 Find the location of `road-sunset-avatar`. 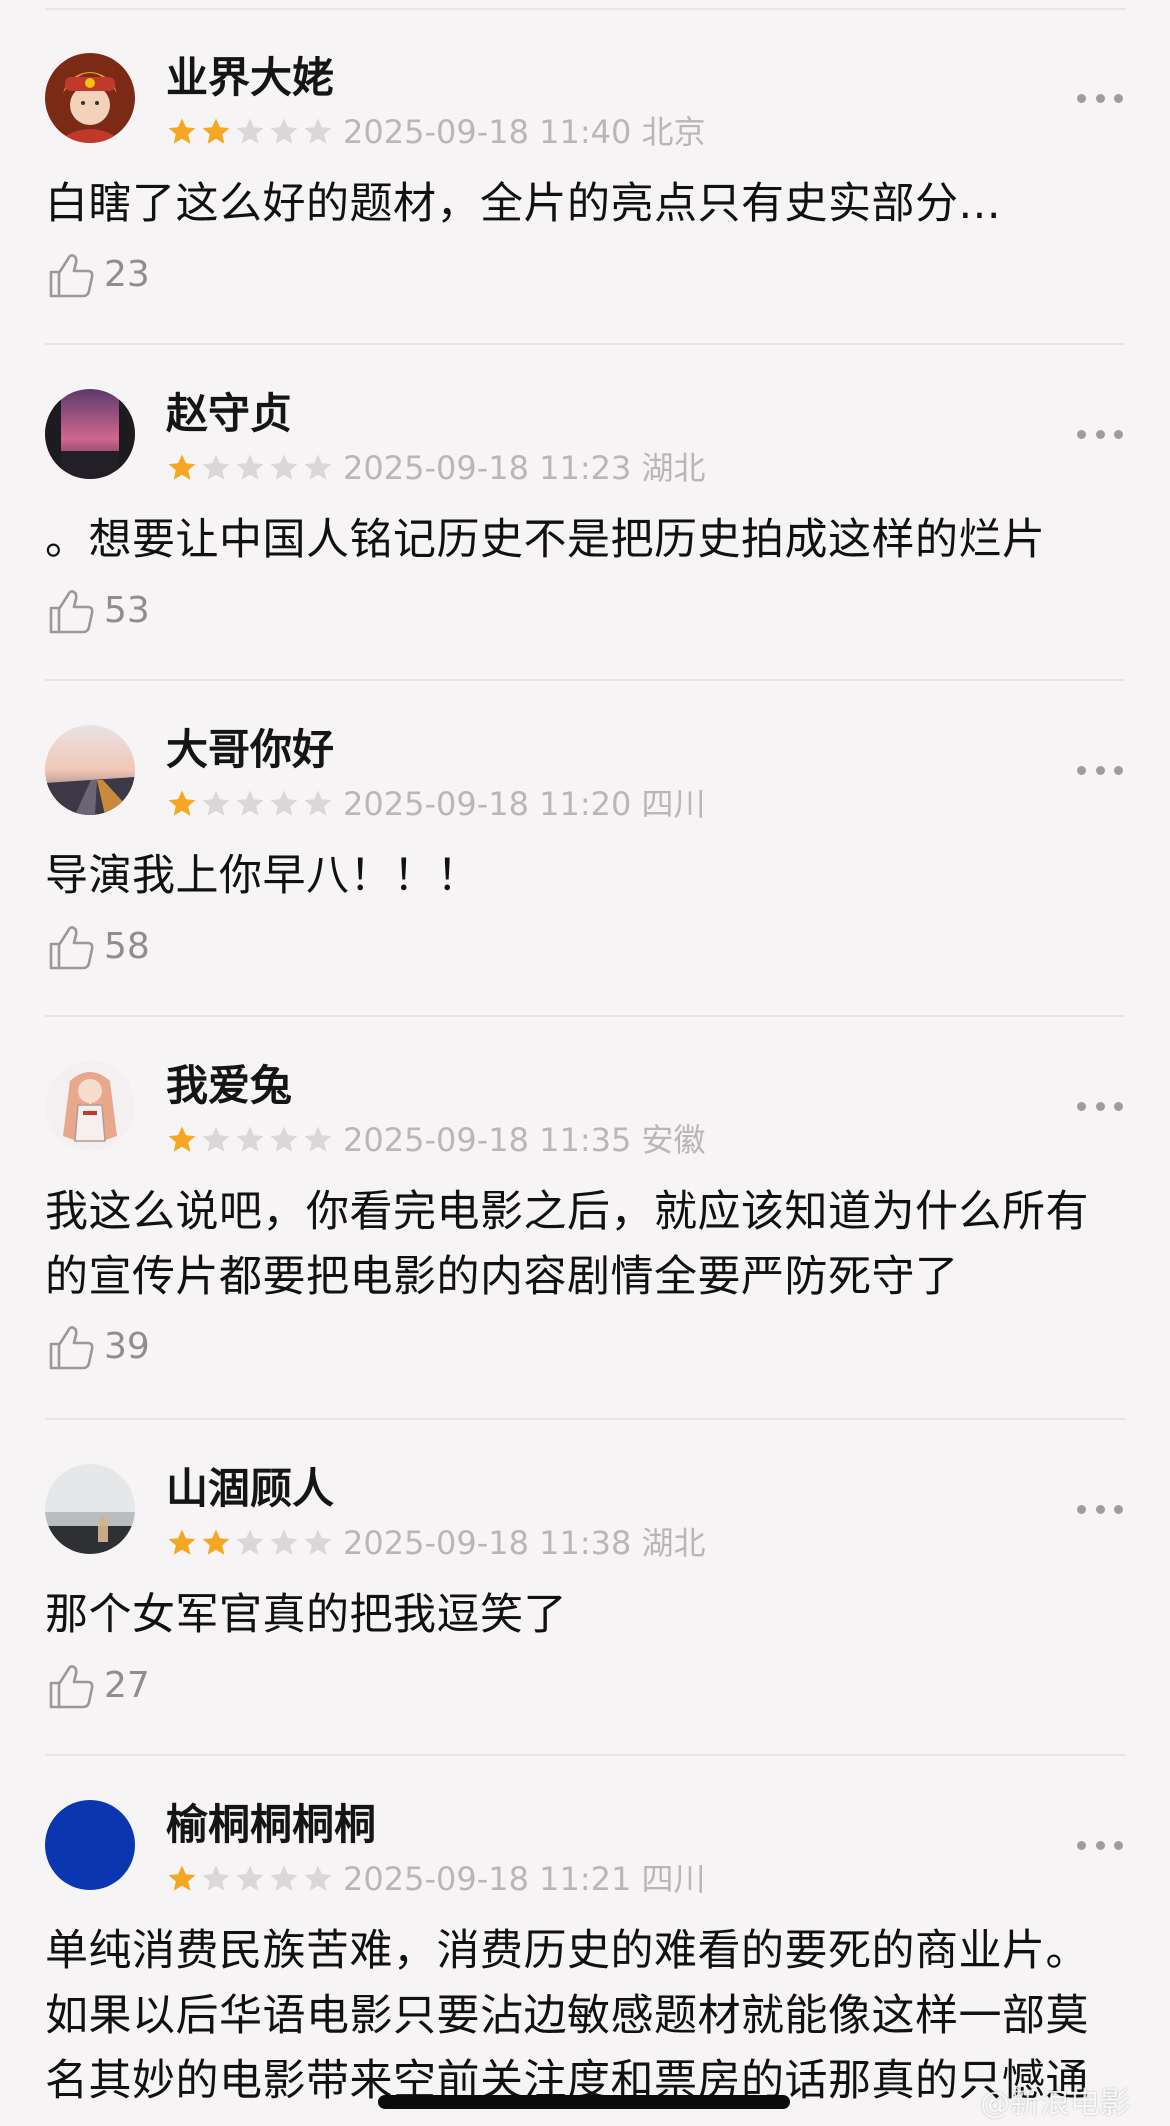

road-sunset-avatar is located at coordinates (90, 770).